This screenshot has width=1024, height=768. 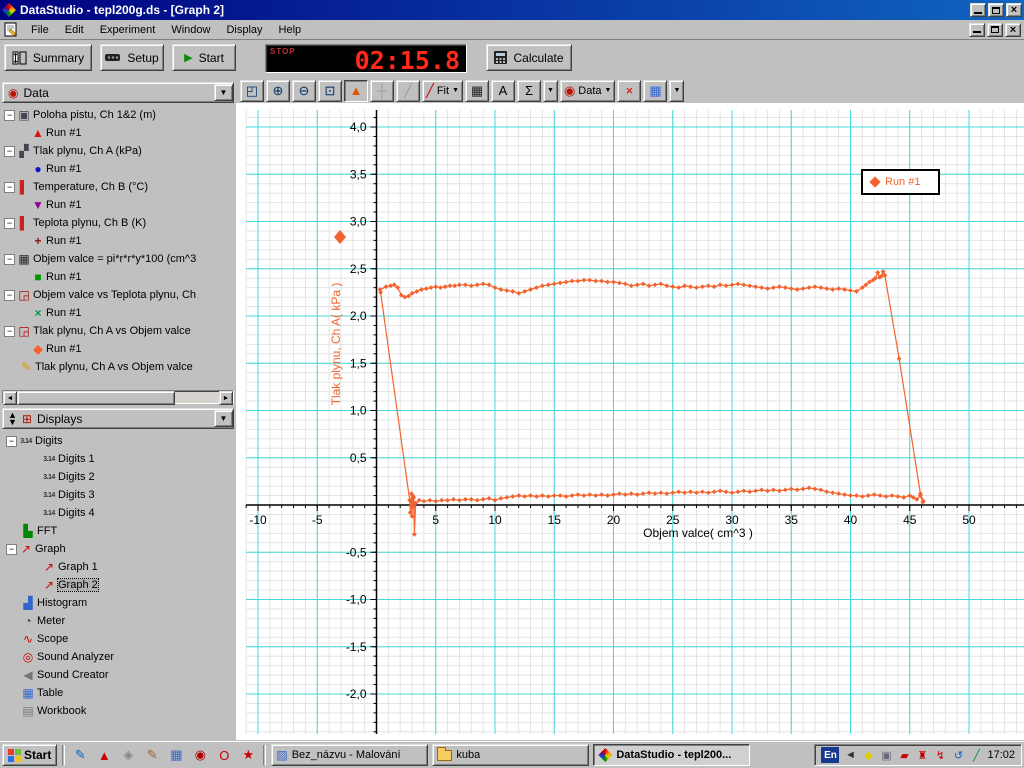 I want to click on data-source-item: − ▣ Poloha pistu, Ch 1&2 (m), so click(x=117, y=115).